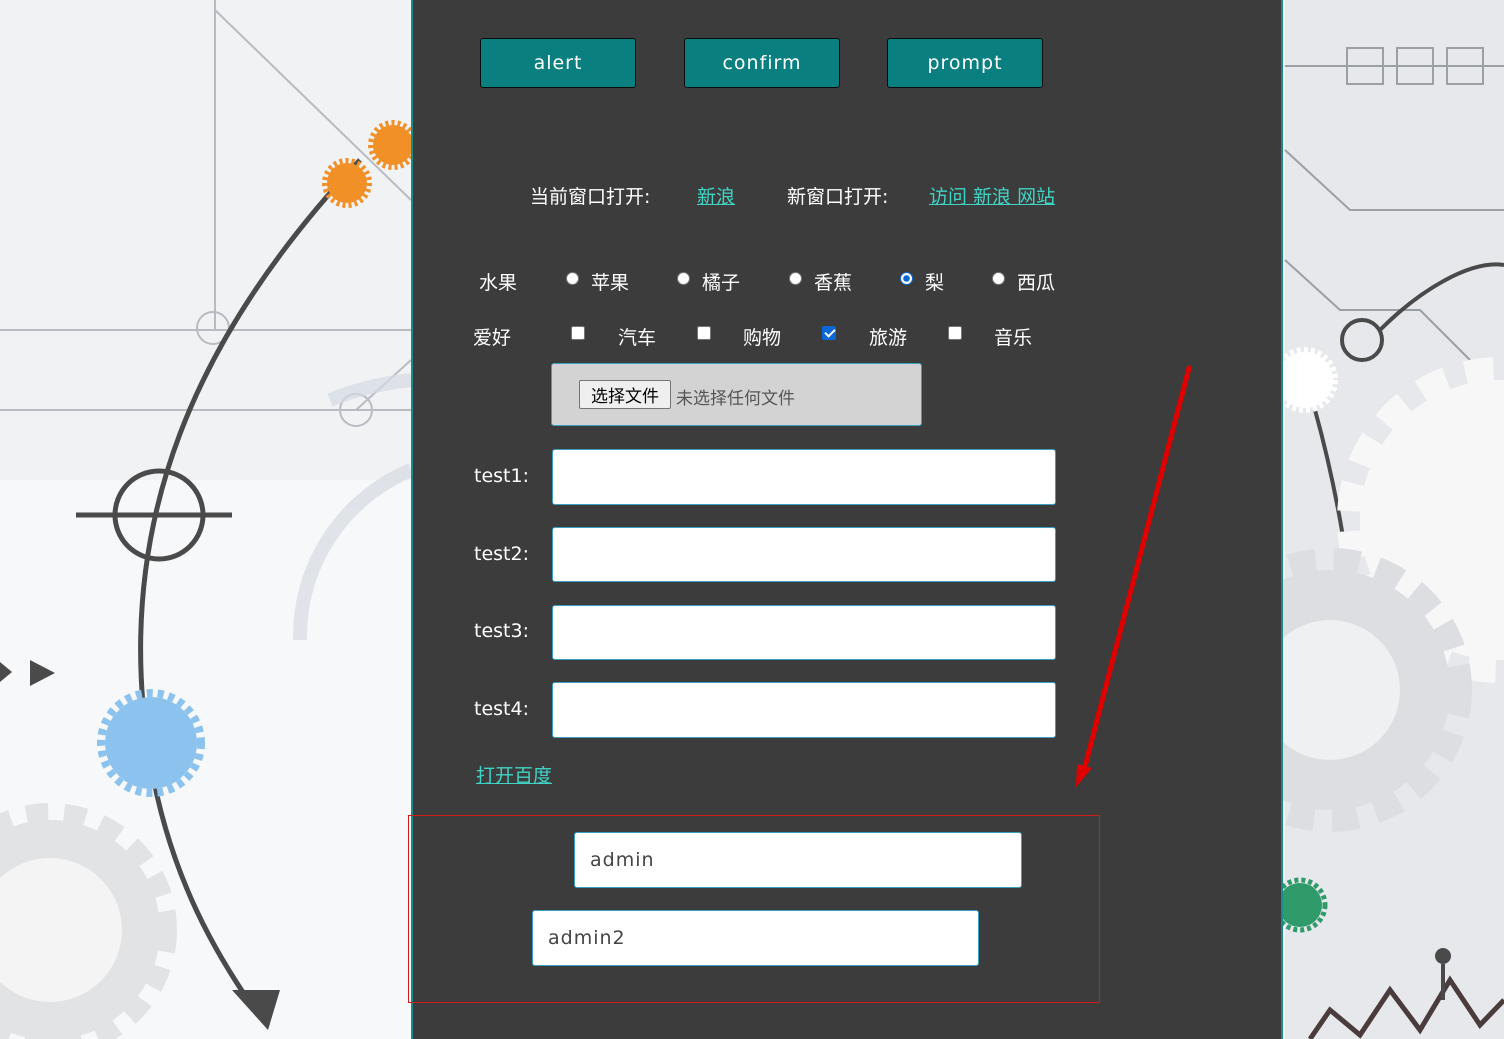  I want to click on visit-sina-link: 访问 新浪 网站, so click(992, 195).